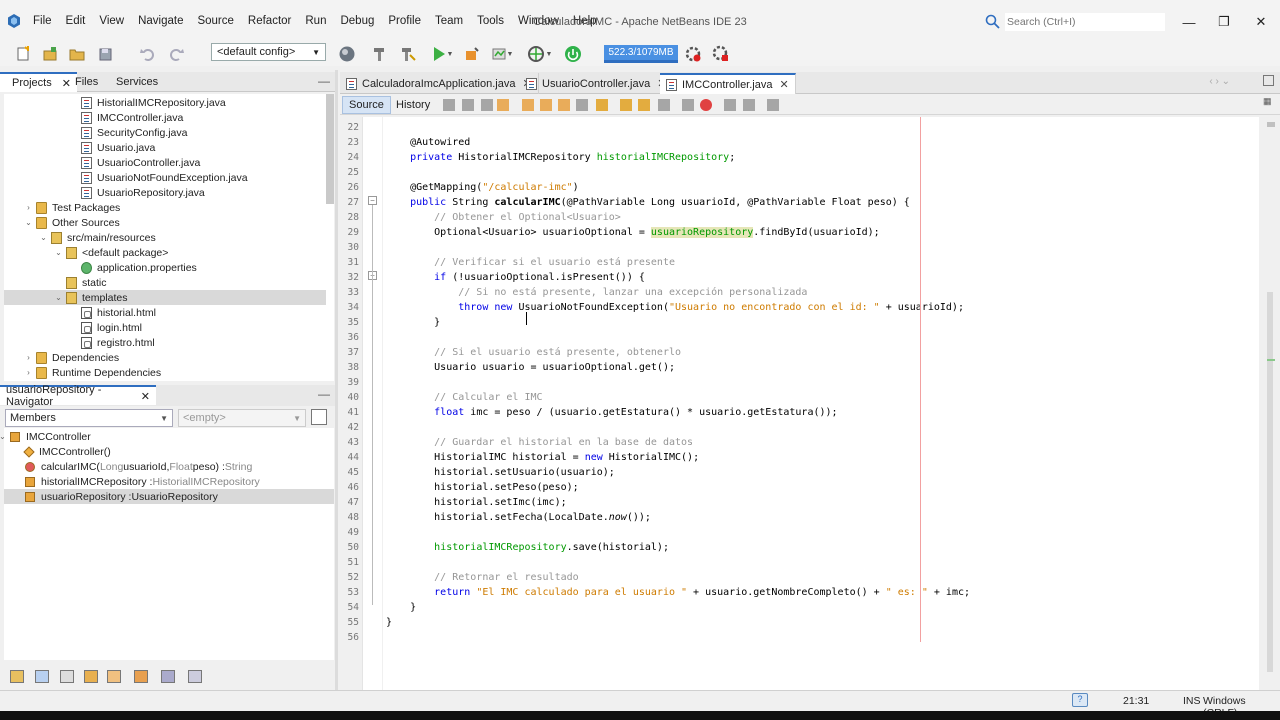 This screenshot has width=1280, height=720. Describe the element at coordinates (380, 54) in the screenshot. I see `build-hammer-icon` at that location.